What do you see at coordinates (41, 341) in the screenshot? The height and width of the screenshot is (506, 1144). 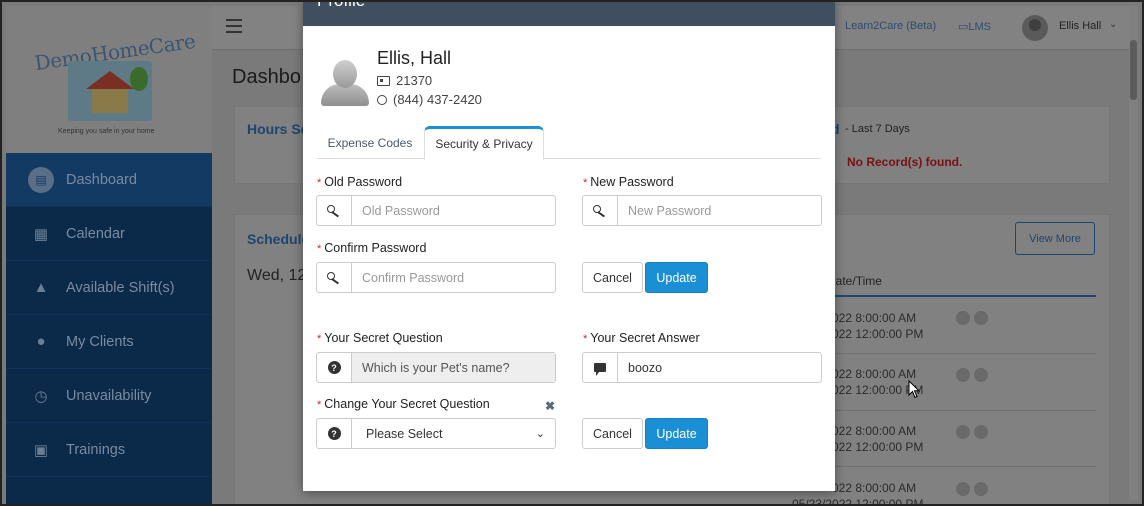 I see `clients-icon: ●` at bounding box center [41, 341].